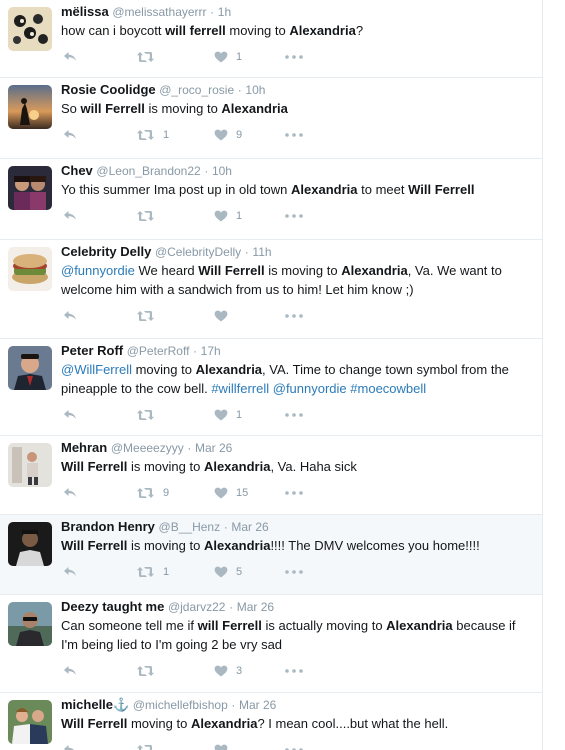 The image size is (565, 750). Describe the element at coordinates (77, 170) in the screenshot. I see `display-name: Chev` at that location.